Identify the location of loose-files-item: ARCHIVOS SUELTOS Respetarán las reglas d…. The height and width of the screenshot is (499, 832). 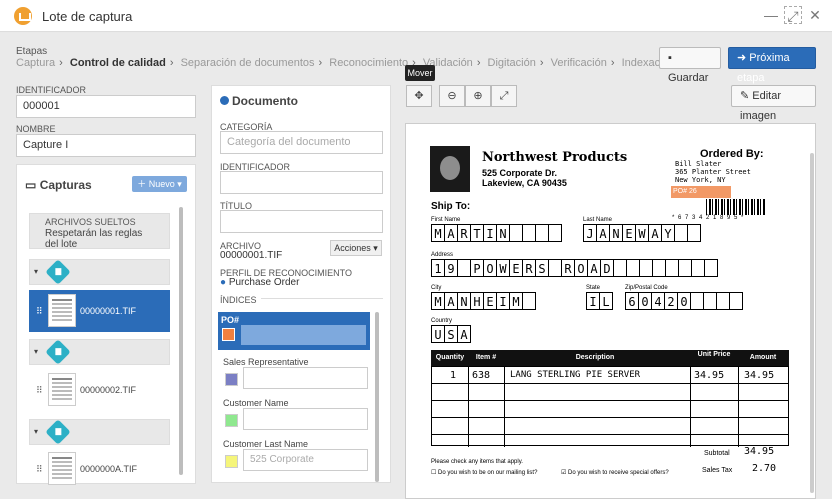
(99, 231).